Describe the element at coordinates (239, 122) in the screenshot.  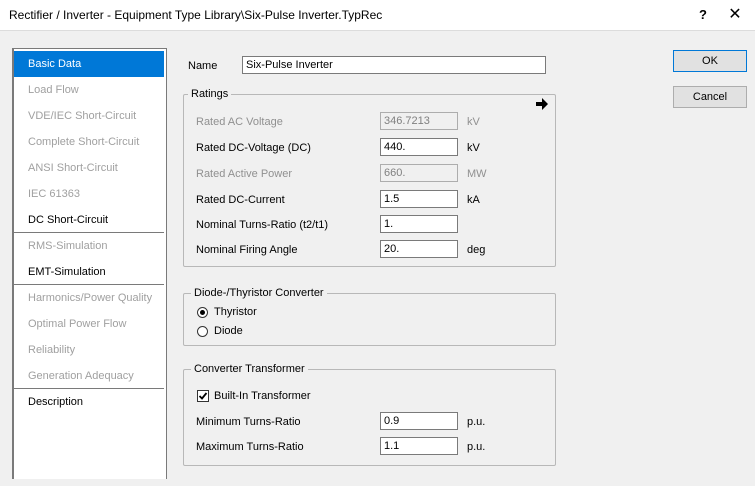
I see `rated-ac-voltage-label: Rated AC Voltage` at that location.